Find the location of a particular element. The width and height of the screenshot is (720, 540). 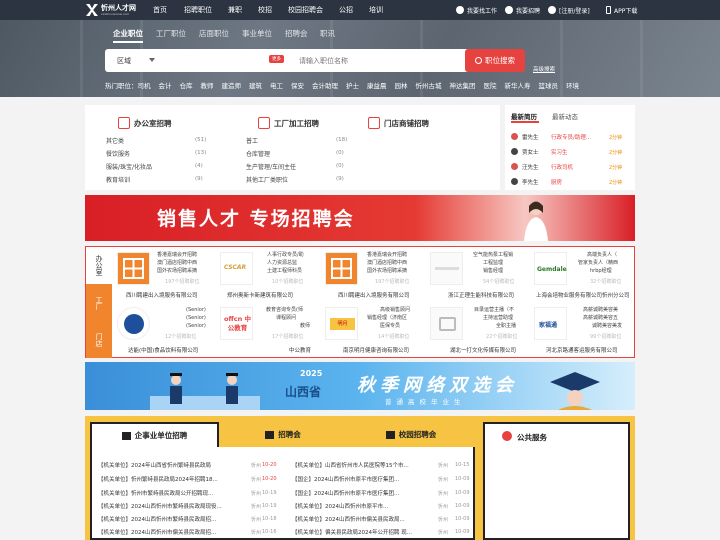

tab-campus-fairs: 校园招聘会 is located at coordinates (411, 434).